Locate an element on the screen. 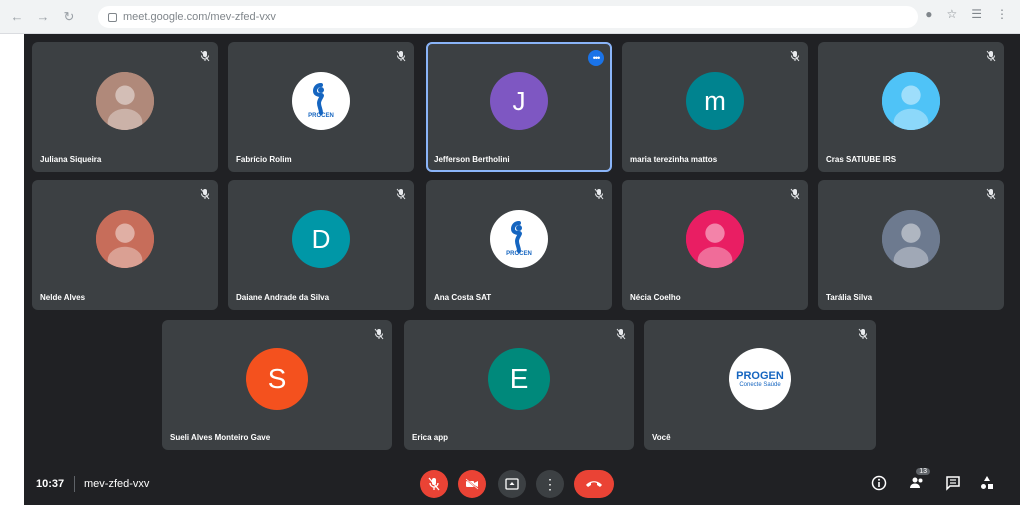 The image size is (1020, 505). participant-avatar: PROGEN Conecte Saúde is located at coordinates (760, 379).